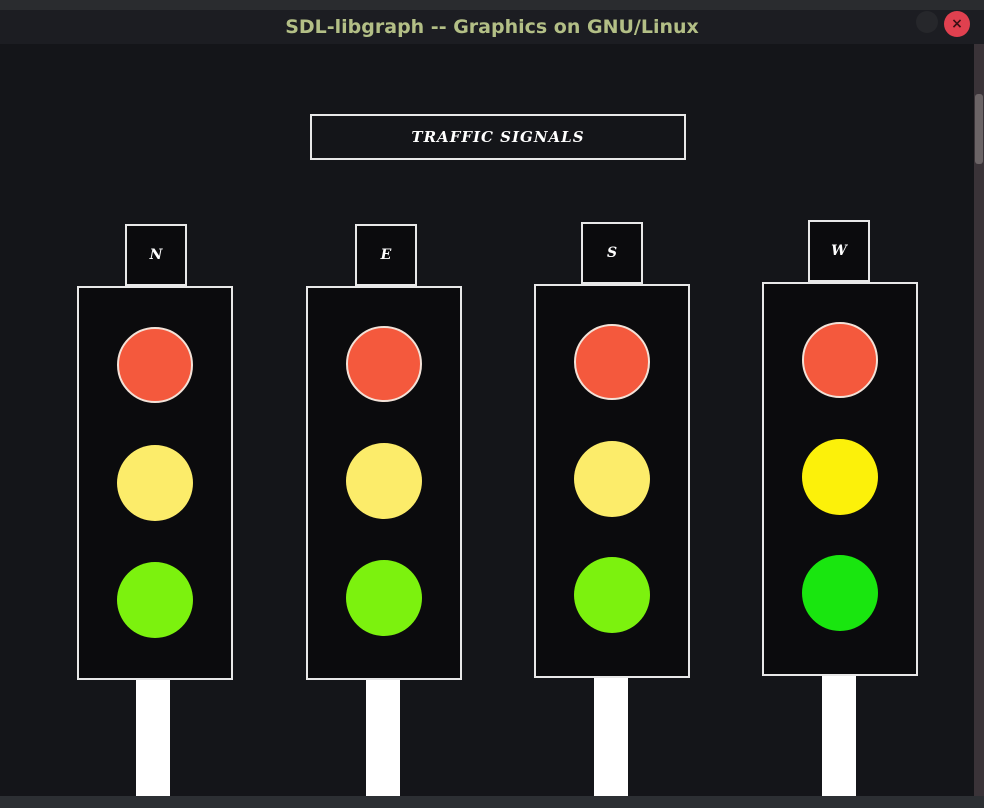 The image size is (984, 808). I want to click on traffic-signal-s, so click(612, 481).